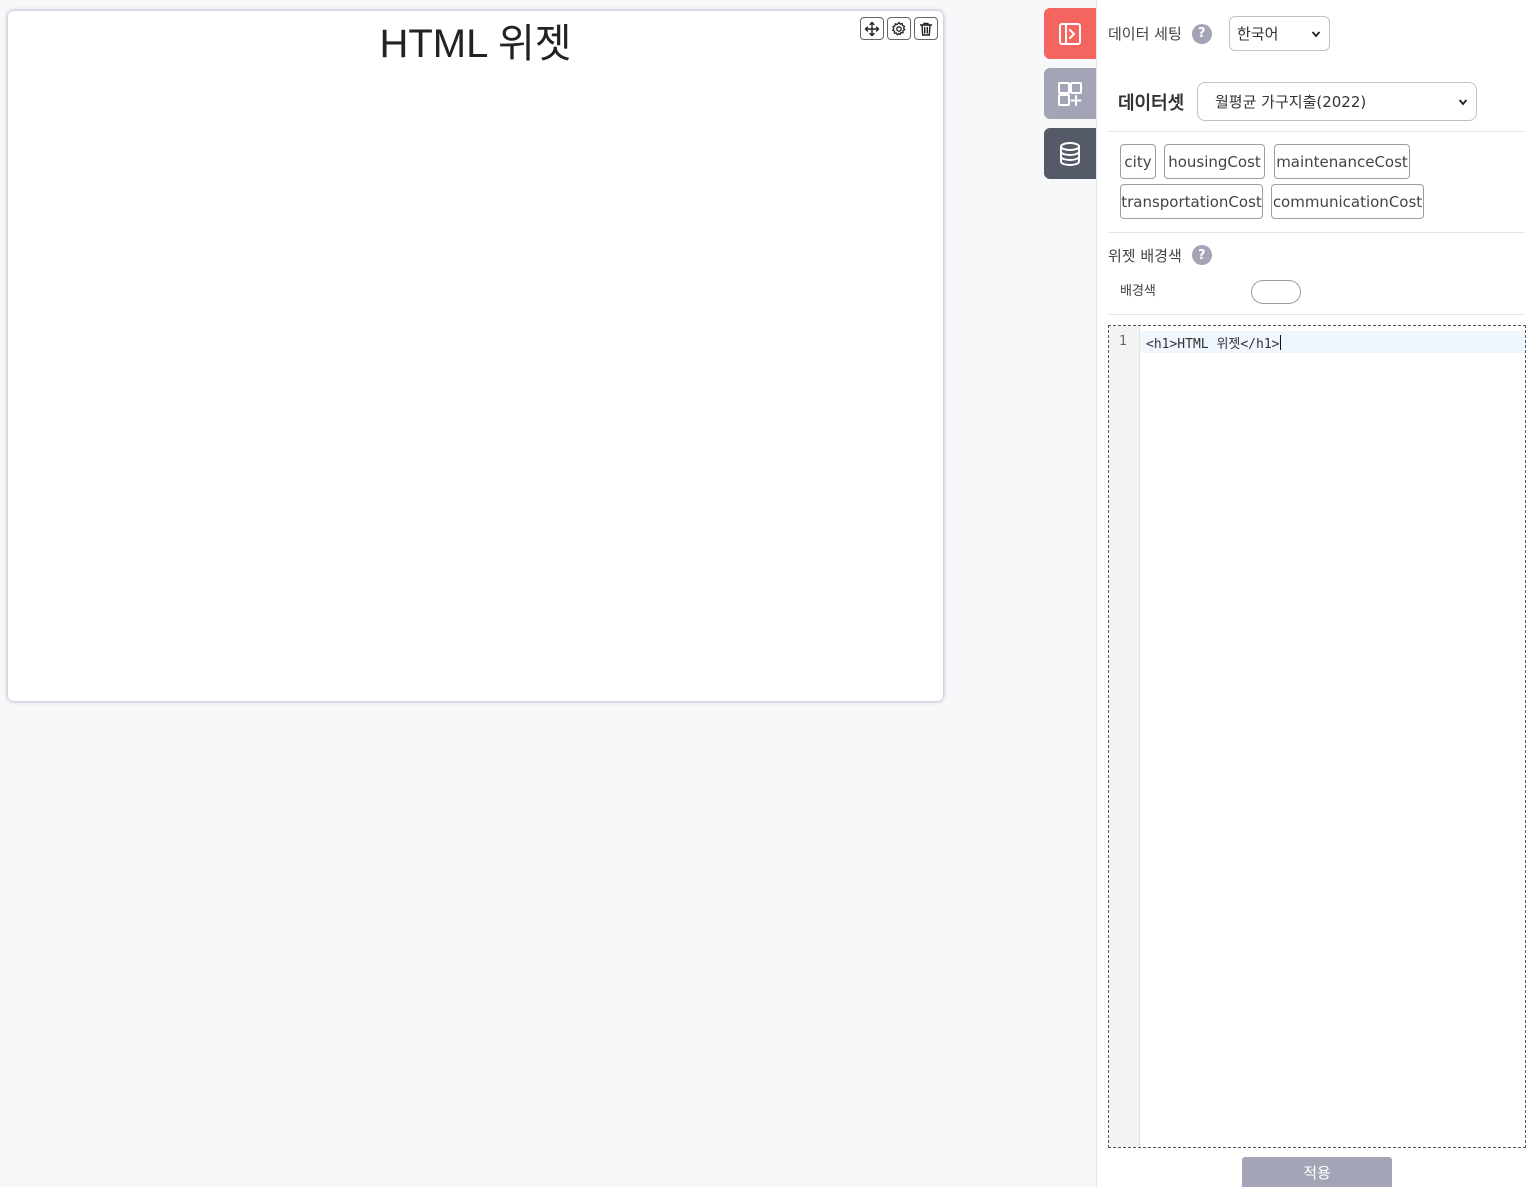 This screenshot has width=1527, height=1187. I want to click on toggle-panel-tab, so click(1070, 33).